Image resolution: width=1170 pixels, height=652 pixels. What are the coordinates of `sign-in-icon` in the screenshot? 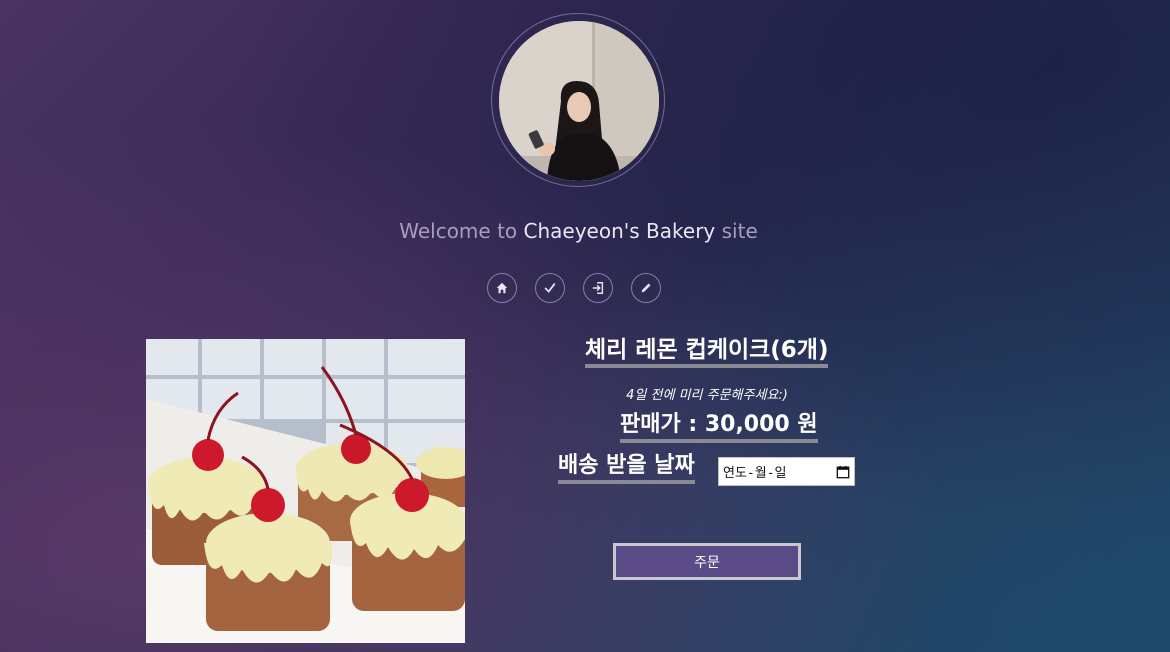 It's located at (598, 288).